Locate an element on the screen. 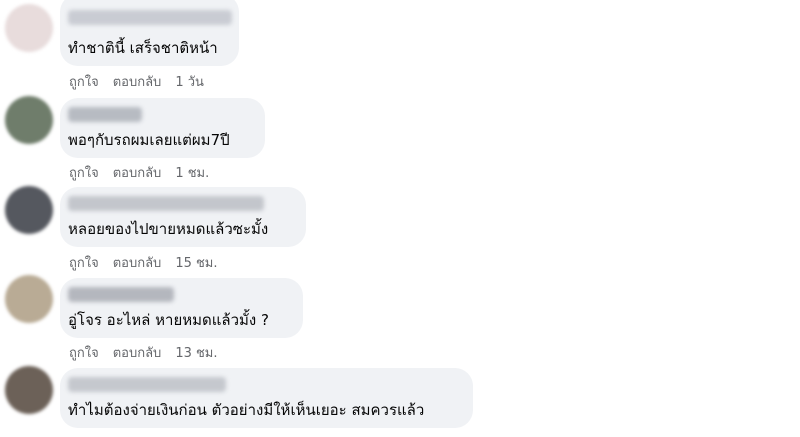 The width and height of the screenshot is (800, 437). comment-text: หลอยของไปขายหมดแล้วซะมั้ง is located at coordinates (168, 229).